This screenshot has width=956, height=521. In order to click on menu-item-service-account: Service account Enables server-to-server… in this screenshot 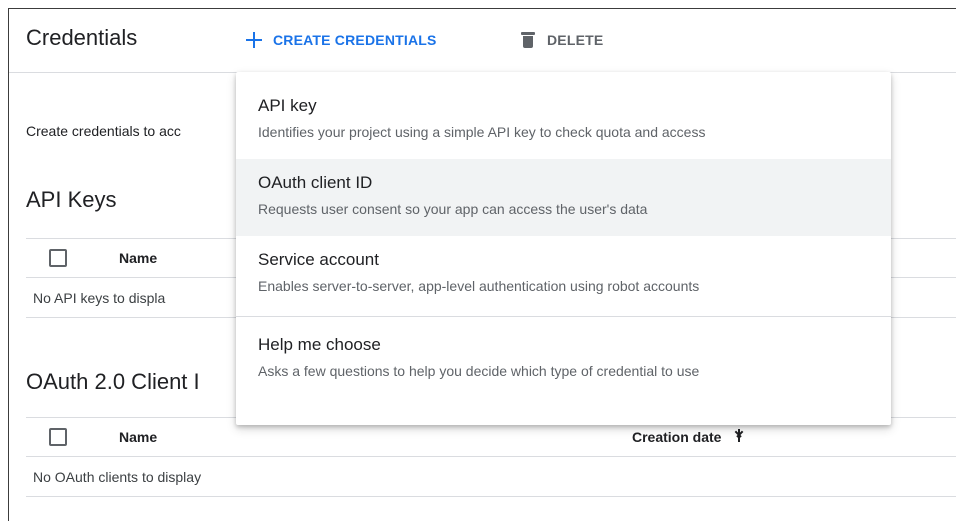, I will do `click(563, 272)`.